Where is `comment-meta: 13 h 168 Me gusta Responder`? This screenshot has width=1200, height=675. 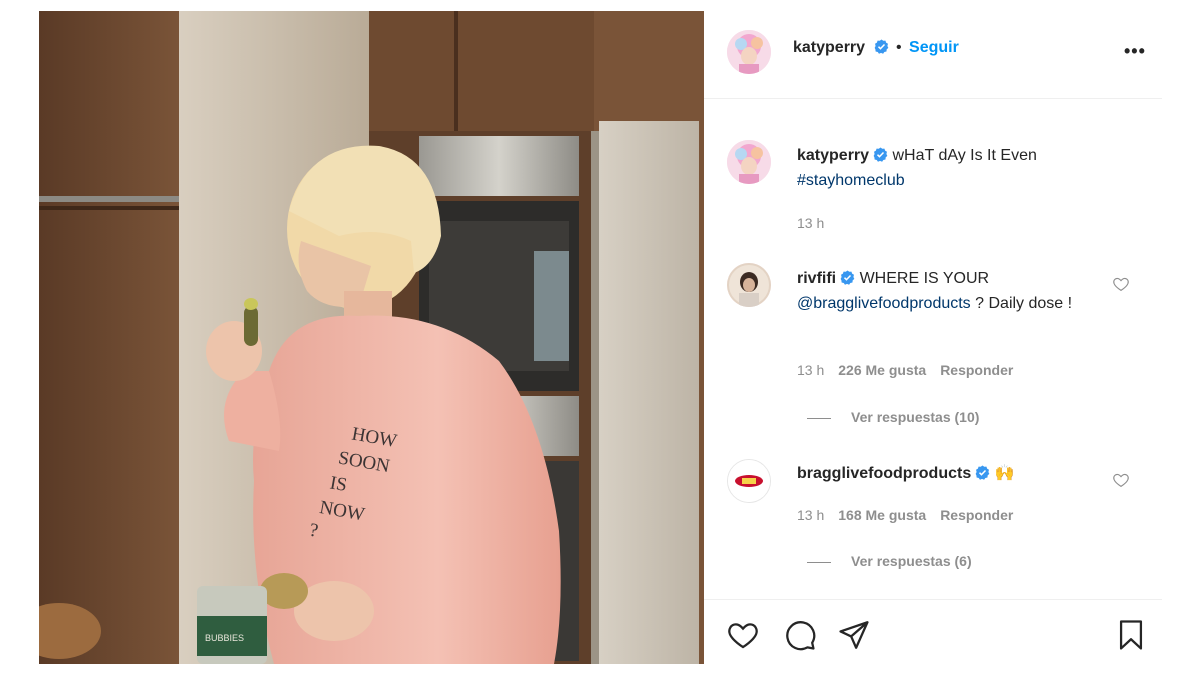
comment-meta: 13 h 168 Me gusta Responder is located at coordinates (912, 515).